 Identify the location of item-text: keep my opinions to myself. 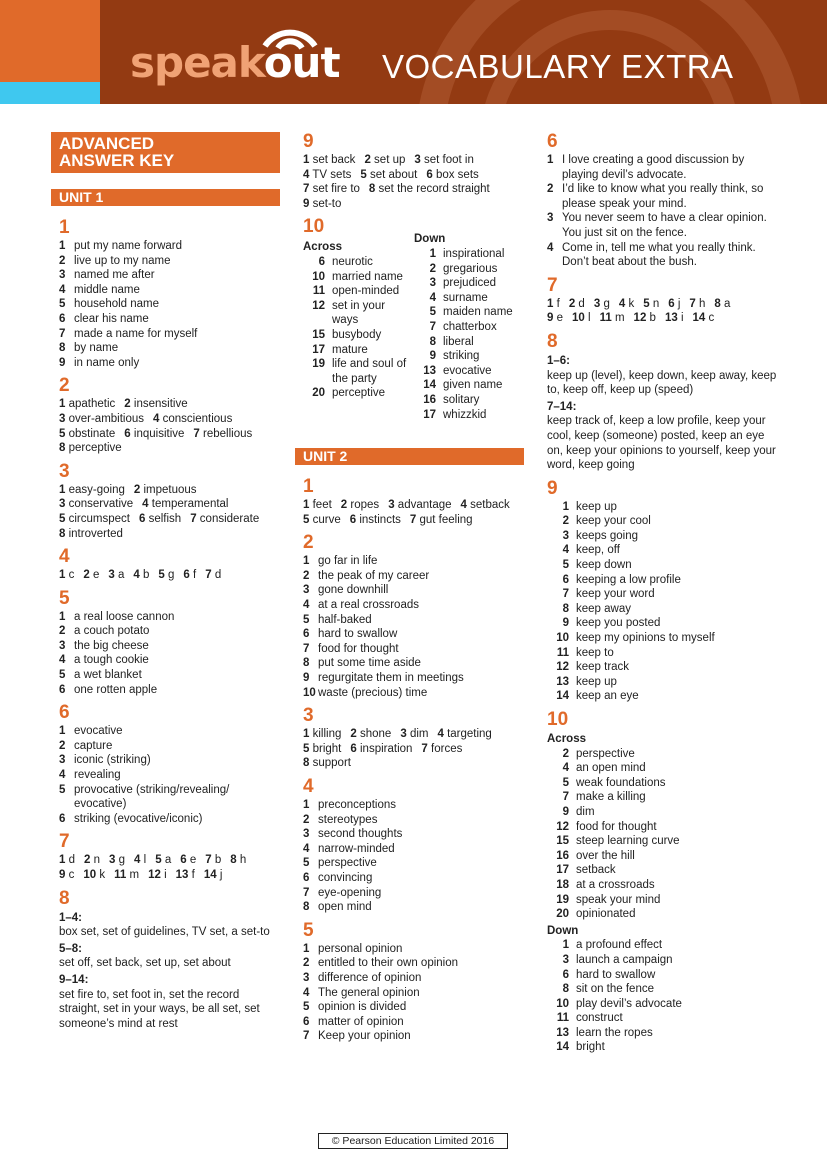
(645, 638).